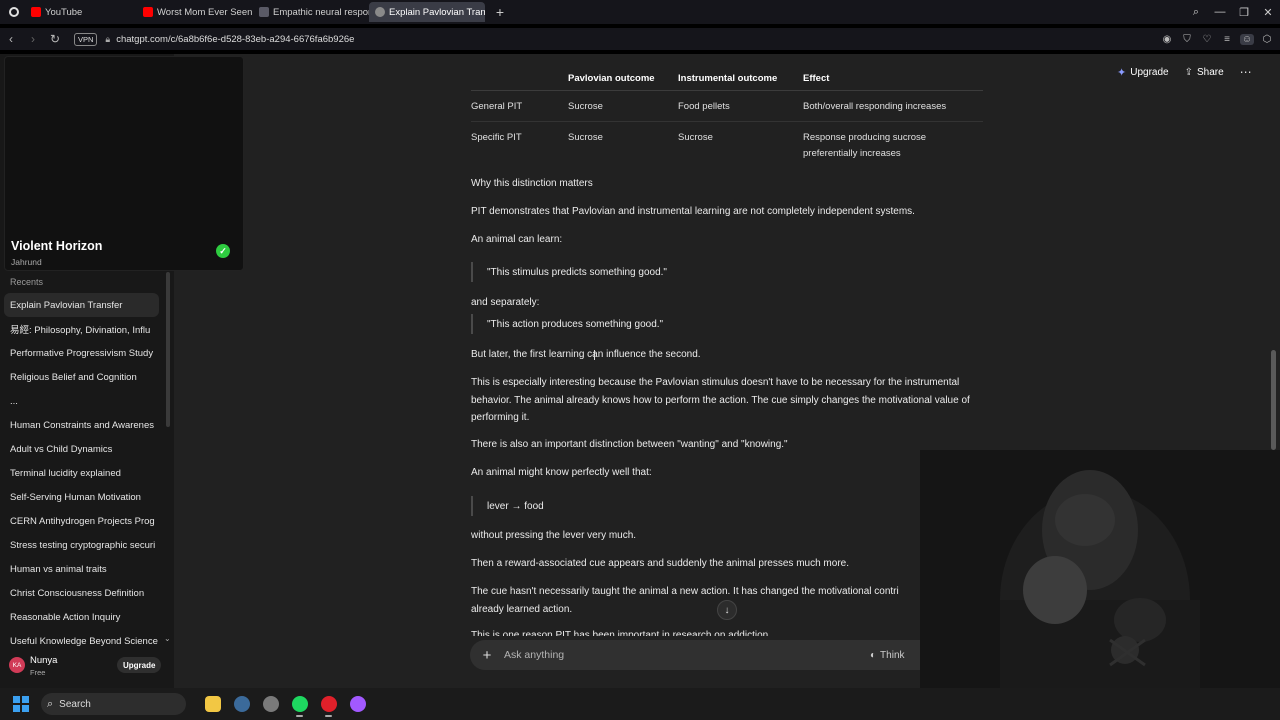 Image resolution: width=1280 pixels, height=720 pixels. Describe the element at coordinates (50, 703) in the screenshot. I see `search-icon: ⌕` at that location.